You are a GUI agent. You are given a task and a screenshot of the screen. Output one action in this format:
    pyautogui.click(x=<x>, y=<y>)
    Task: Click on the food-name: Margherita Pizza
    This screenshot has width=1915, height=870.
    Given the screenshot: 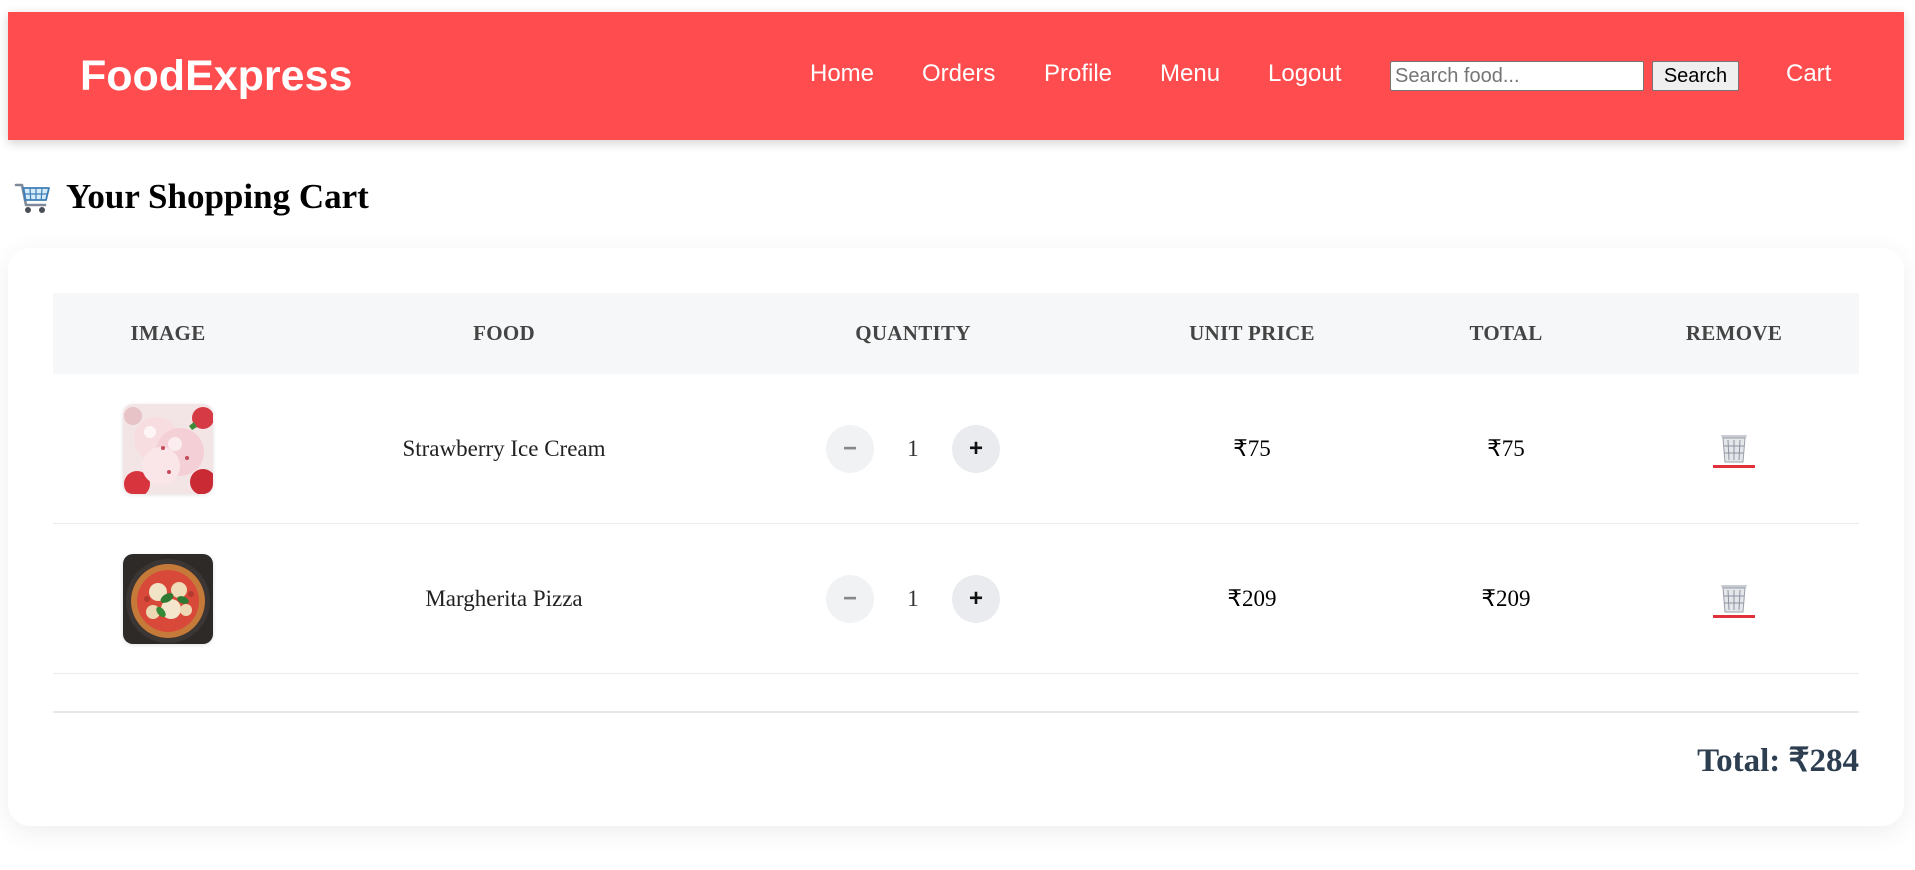 What is the action you would take?
    pyautogui.click(x=504, y=598)
    